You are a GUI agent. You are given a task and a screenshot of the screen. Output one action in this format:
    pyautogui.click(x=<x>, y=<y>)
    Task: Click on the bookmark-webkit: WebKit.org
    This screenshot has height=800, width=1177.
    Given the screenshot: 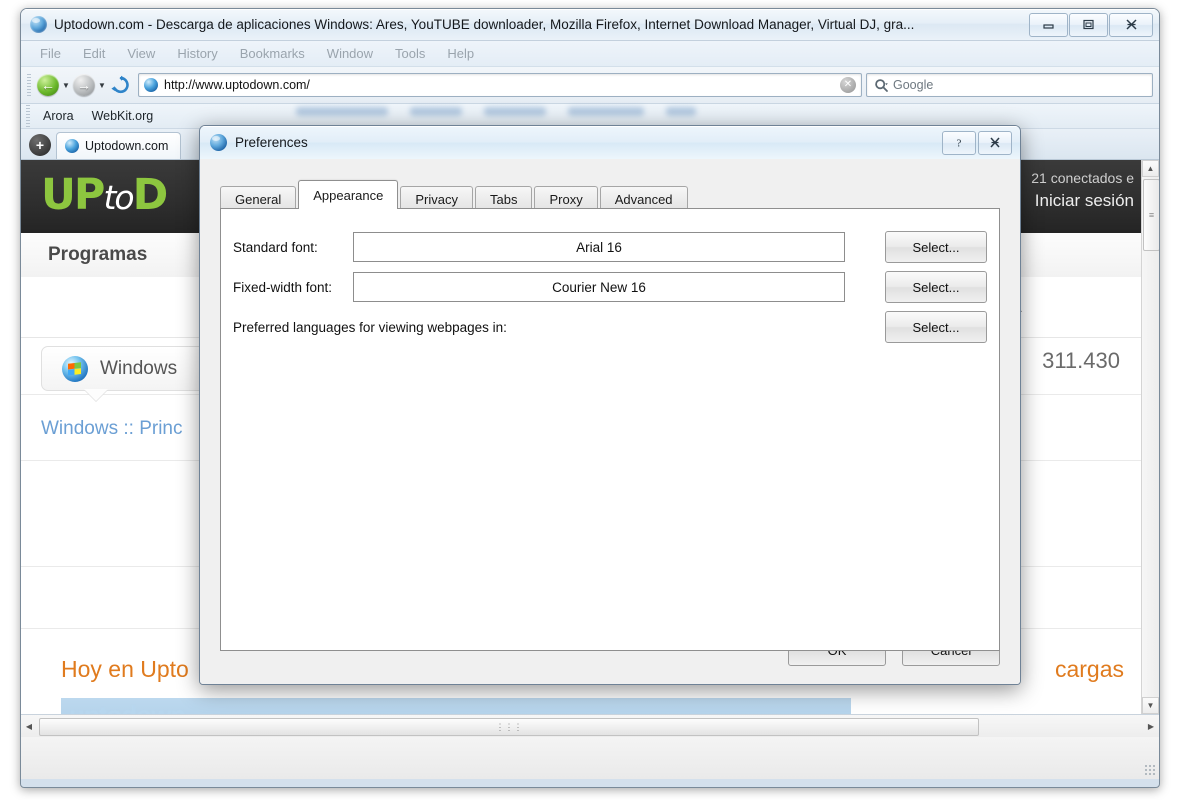 What is the action you would take?
    pyautogui.click(x=123, y=116)
    